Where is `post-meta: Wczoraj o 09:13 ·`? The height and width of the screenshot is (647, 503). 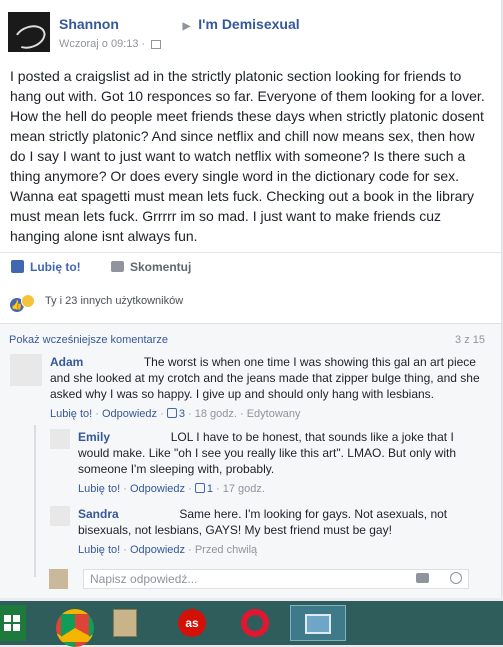
post-meta: Wczoraj o 09:13 · is located at coordinates (110, 44).